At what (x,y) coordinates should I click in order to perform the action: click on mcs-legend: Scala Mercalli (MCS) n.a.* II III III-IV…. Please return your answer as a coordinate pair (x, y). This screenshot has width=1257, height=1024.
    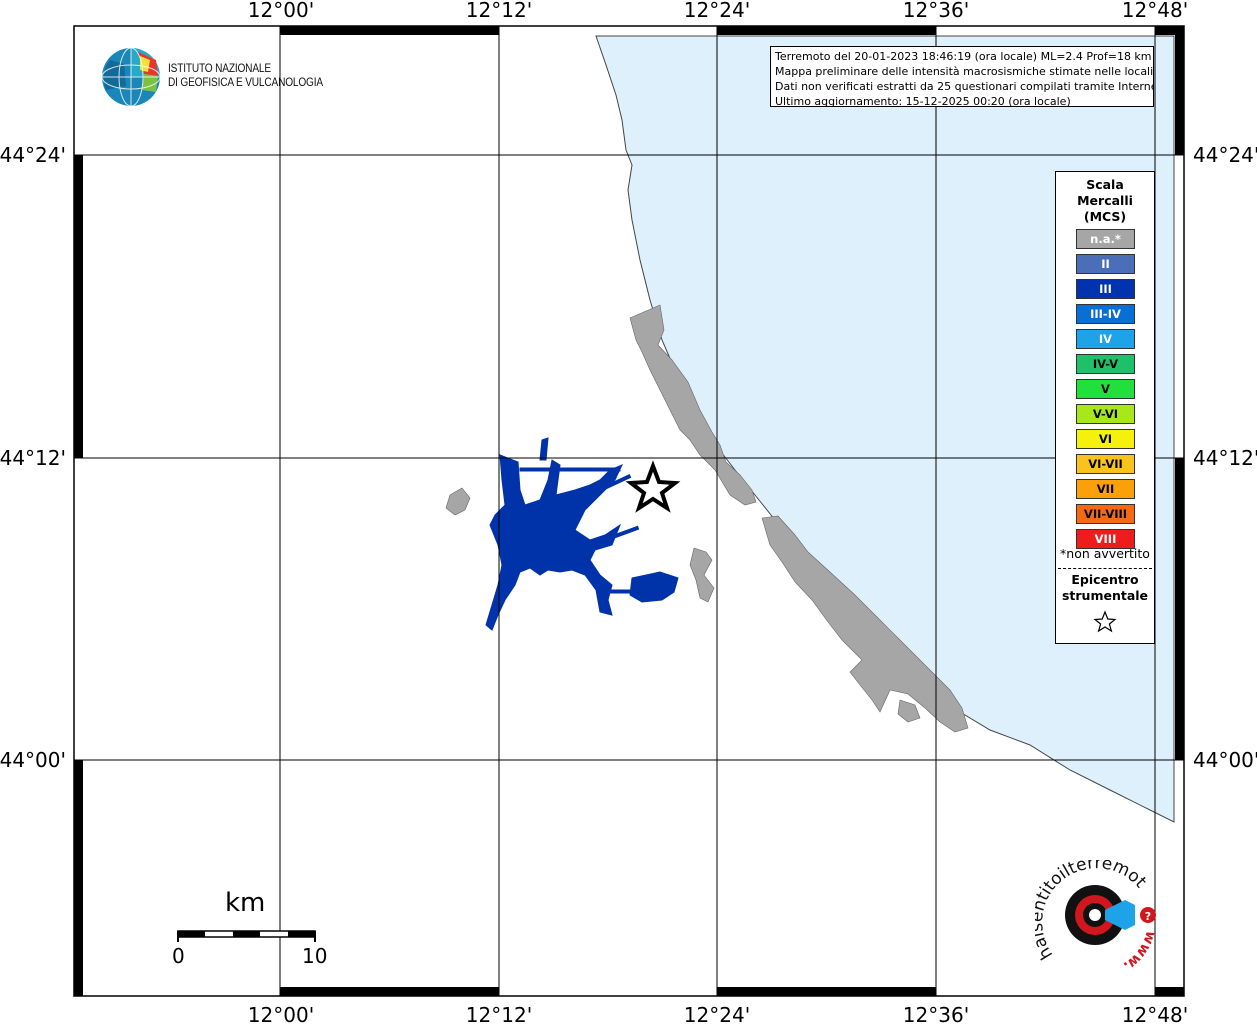
    Looking at the image, I should click on (1105, 407).